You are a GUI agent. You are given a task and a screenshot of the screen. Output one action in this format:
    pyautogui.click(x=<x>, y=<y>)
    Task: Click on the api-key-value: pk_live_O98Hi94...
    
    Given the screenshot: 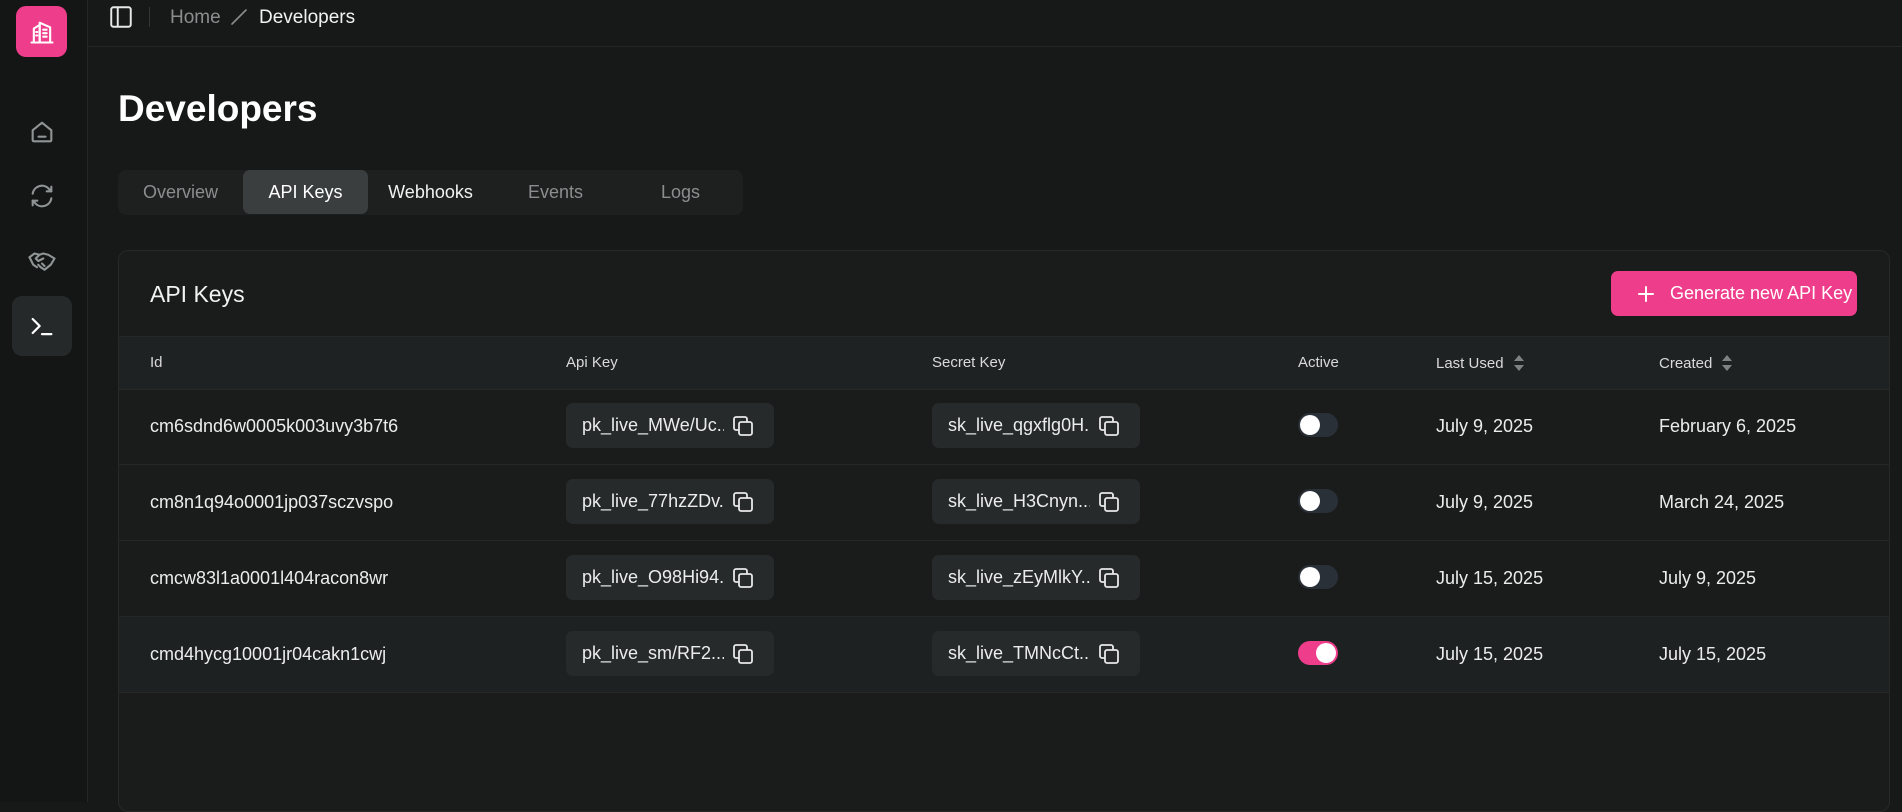 What is the action you would take?
    pyautogui.click(x=653, y=577)
    